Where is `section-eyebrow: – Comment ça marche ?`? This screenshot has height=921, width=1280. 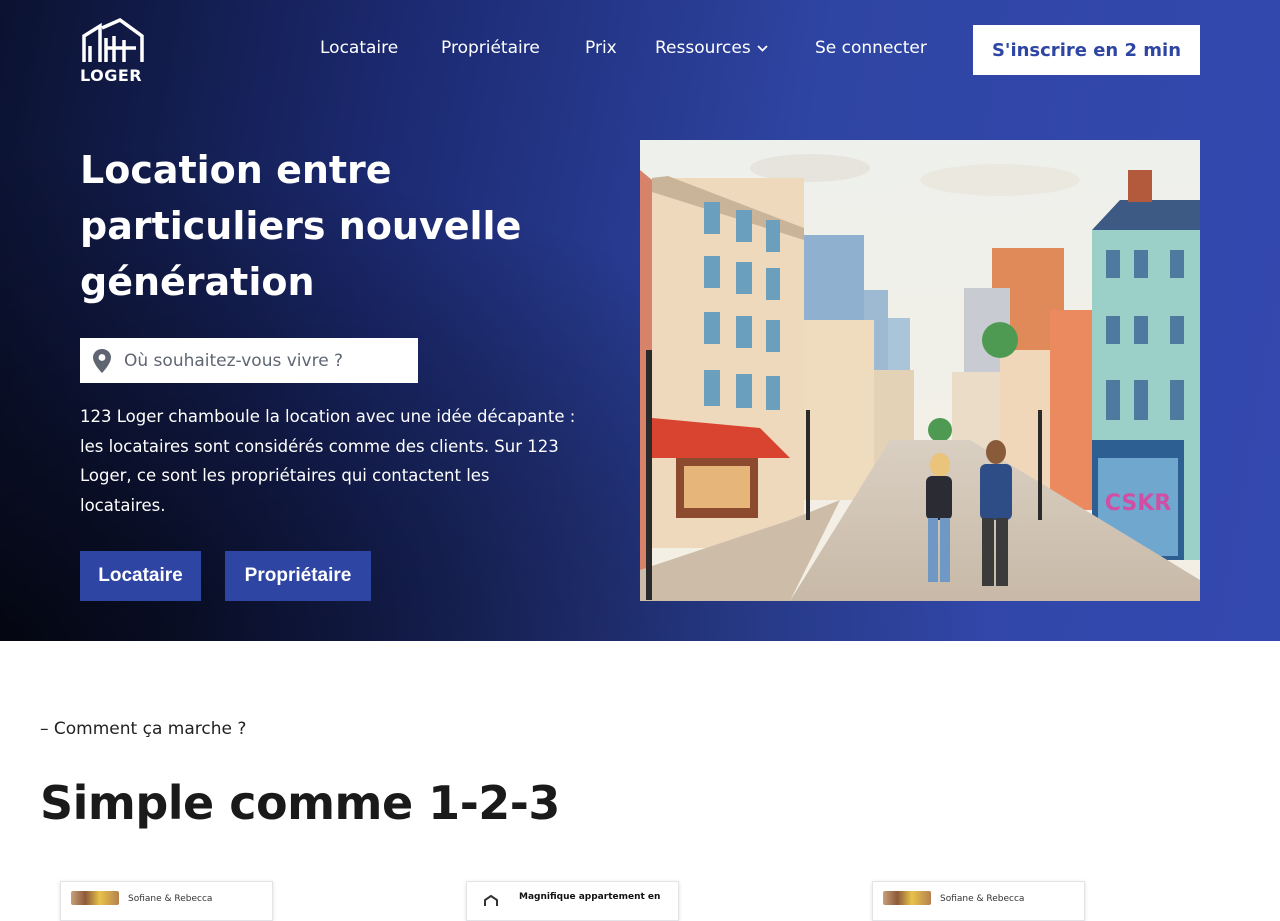 section-eyebrow: – Comment ça marche ? is located at coordinates (143, 729).